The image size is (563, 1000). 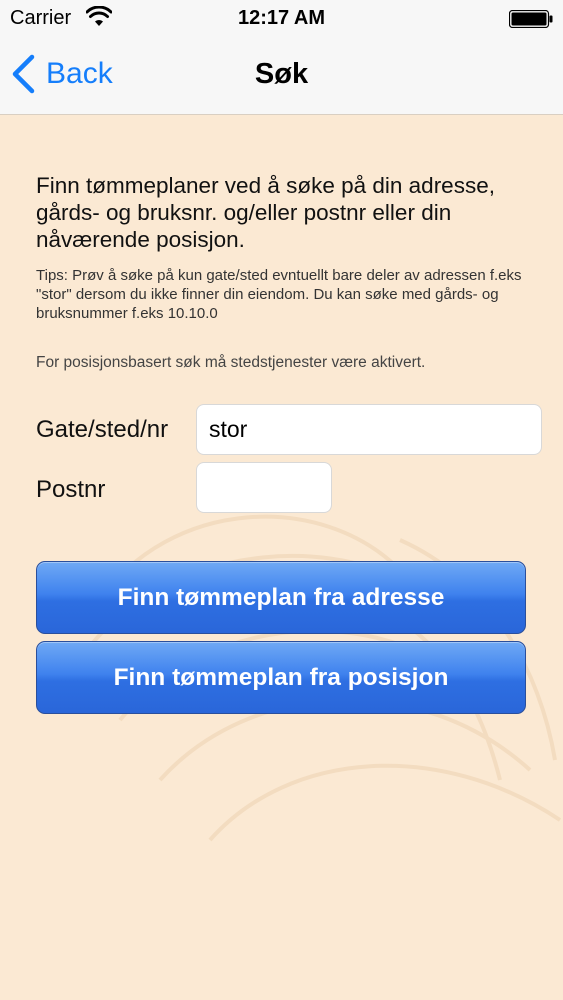 What do you see at coordinates (264, 487) in the screenshot?
I see `postnr-input` at bounding box center [264, 487].